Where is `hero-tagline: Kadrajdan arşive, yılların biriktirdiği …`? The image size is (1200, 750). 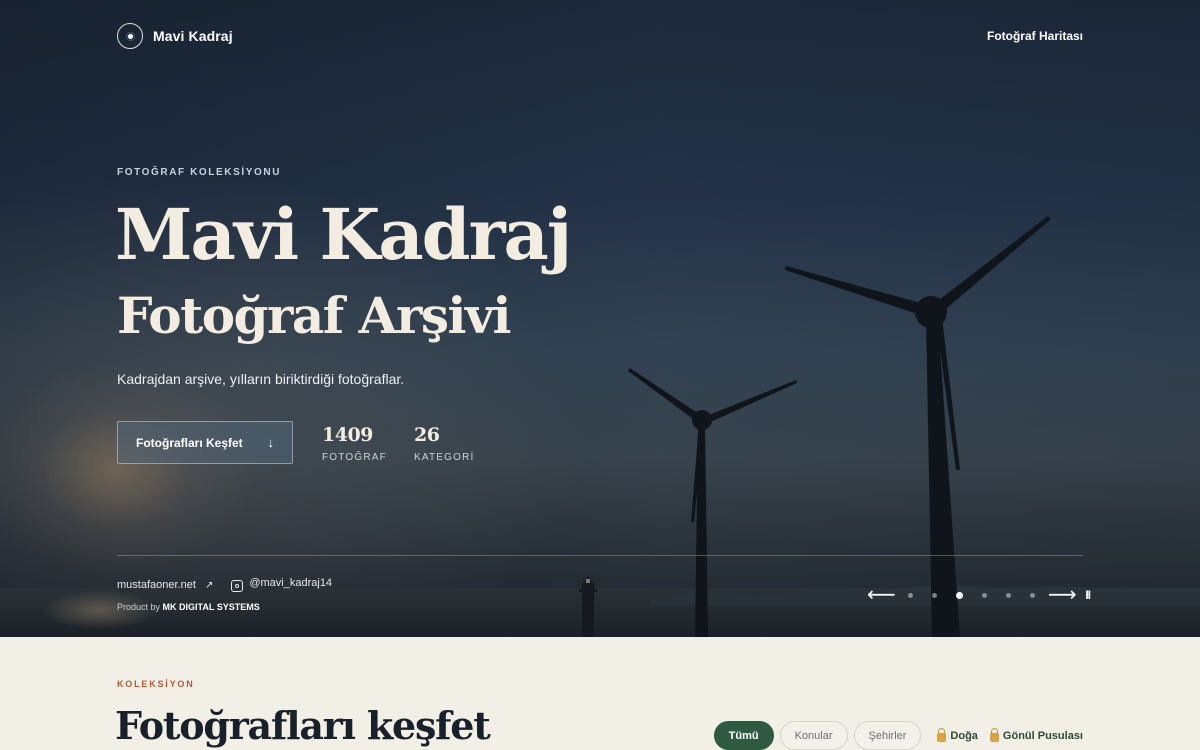
hero-tagline: Kadrajdan arşive, yılların biriktirdiği … is located at coordinates (261, 379).